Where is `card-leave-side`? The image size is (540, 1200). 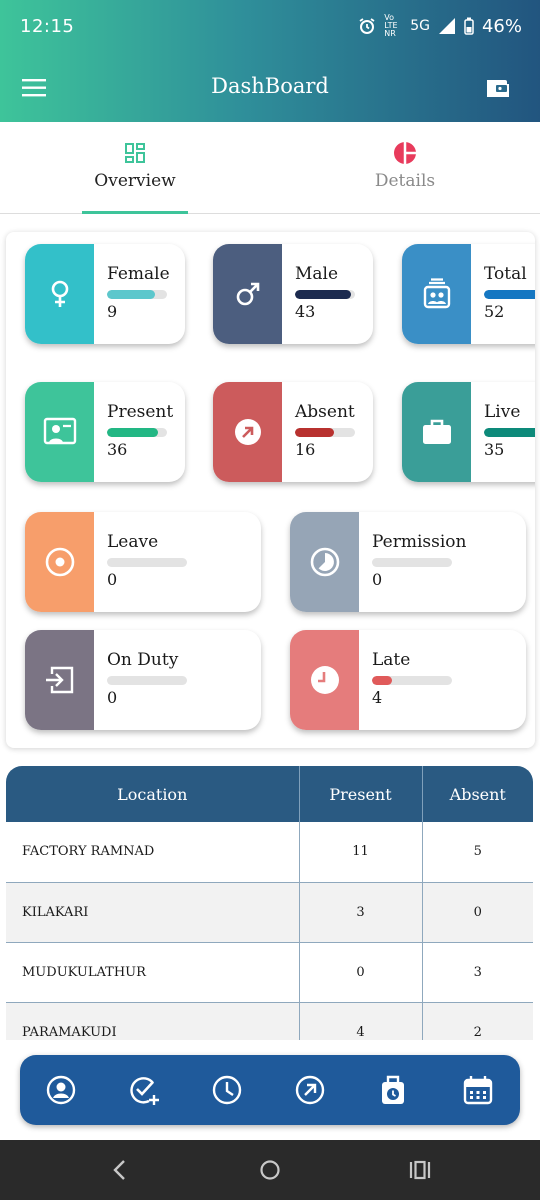 card-leave-side is located at coordinates (59, 562).